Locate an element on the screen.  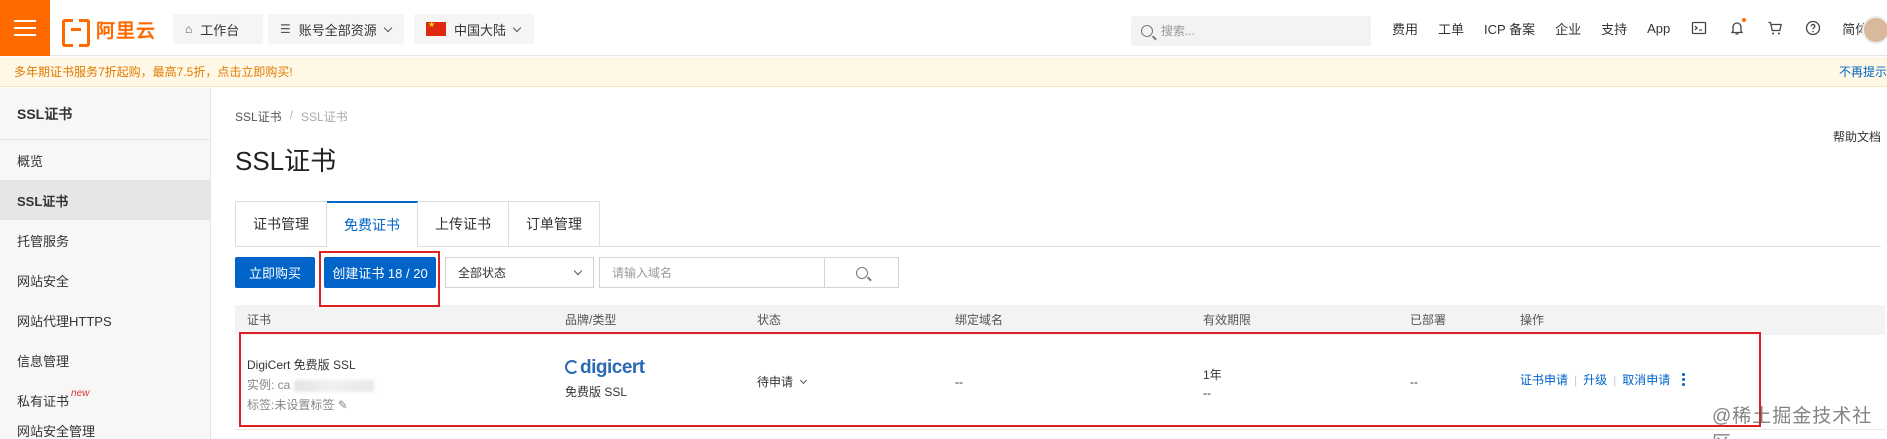
help-icon is located at coordinates (1813, 28).